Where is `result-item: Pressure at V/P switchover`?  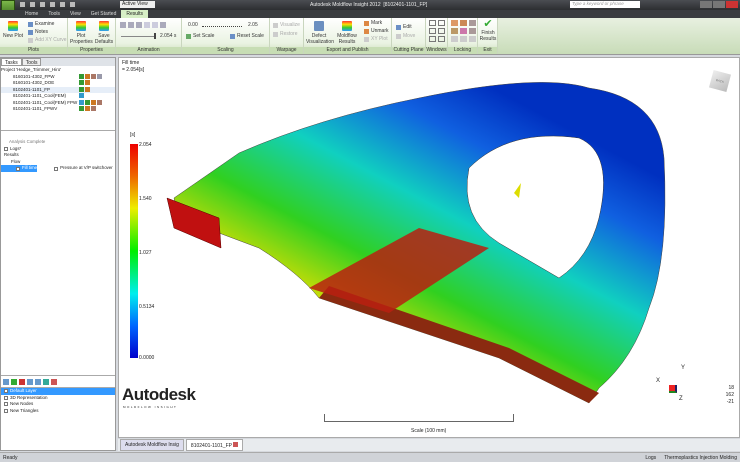
result-item: Pressure at V/P switchover is located at coordinates (76, 168).